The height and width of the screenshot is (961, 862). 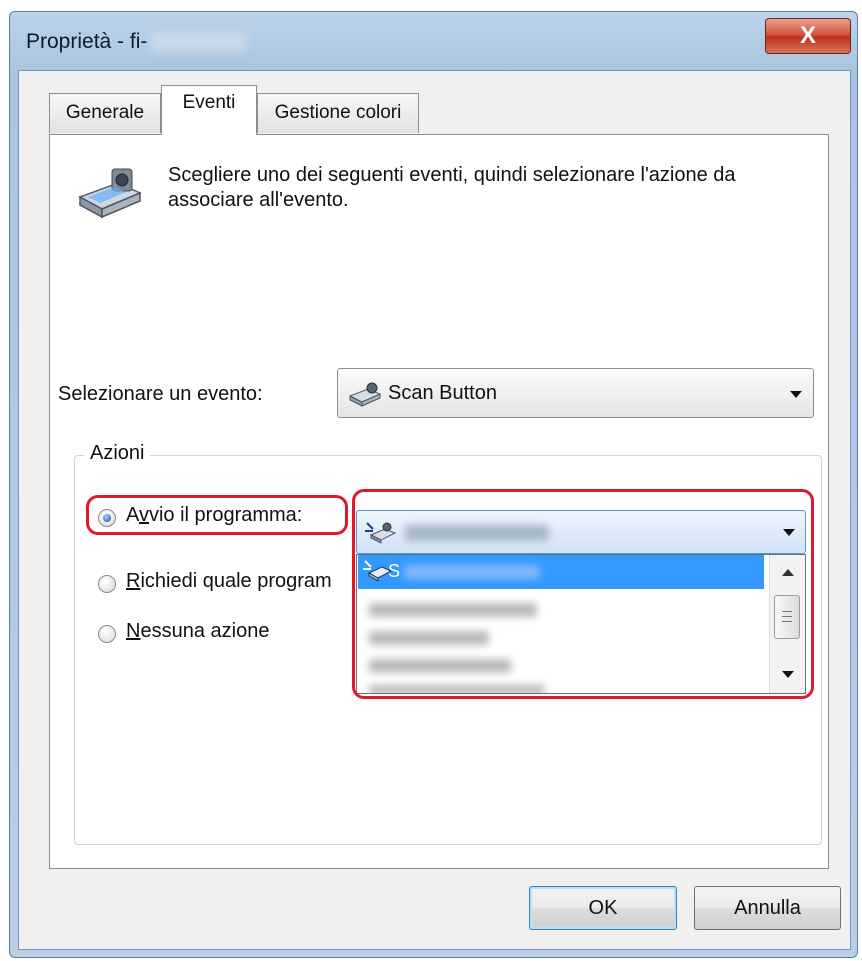 What do you see at coordinates (160, 394) in the screenshot?
I see `event-label: Selezionare un evento:` at bounding box center [160, 394].